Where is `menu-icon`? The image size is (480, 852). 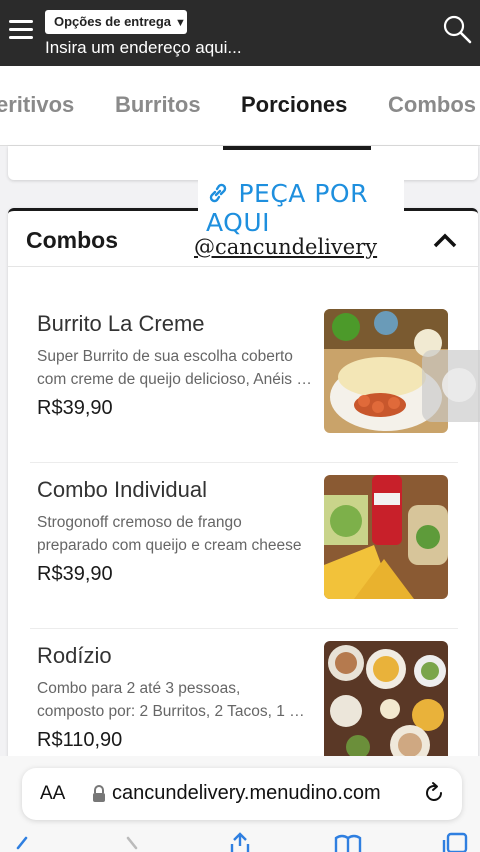 menu-icon is located at coordinates (21, 30).